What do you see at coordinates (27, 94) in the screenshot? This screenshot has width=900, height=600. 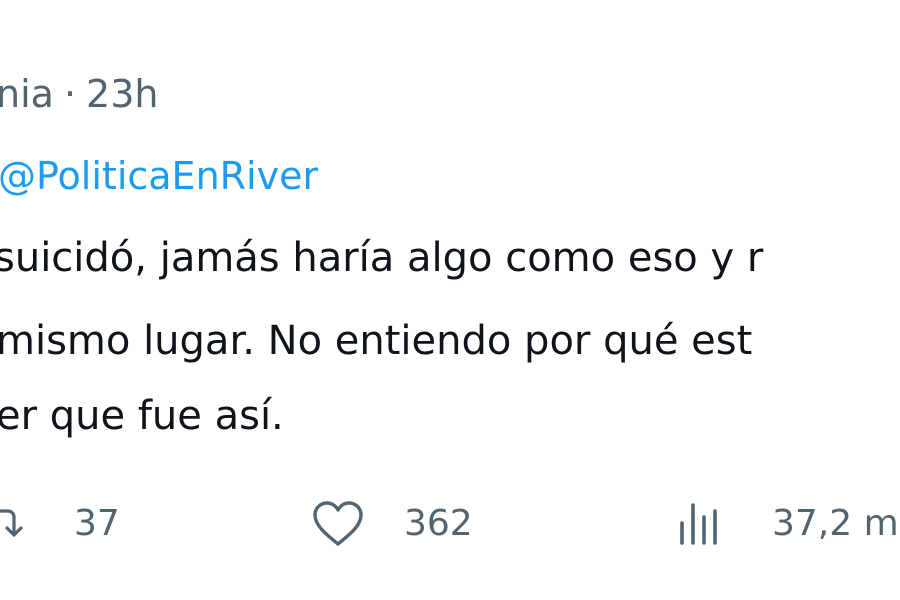 I see `author-name: nia` at bounding box center [27, 94].